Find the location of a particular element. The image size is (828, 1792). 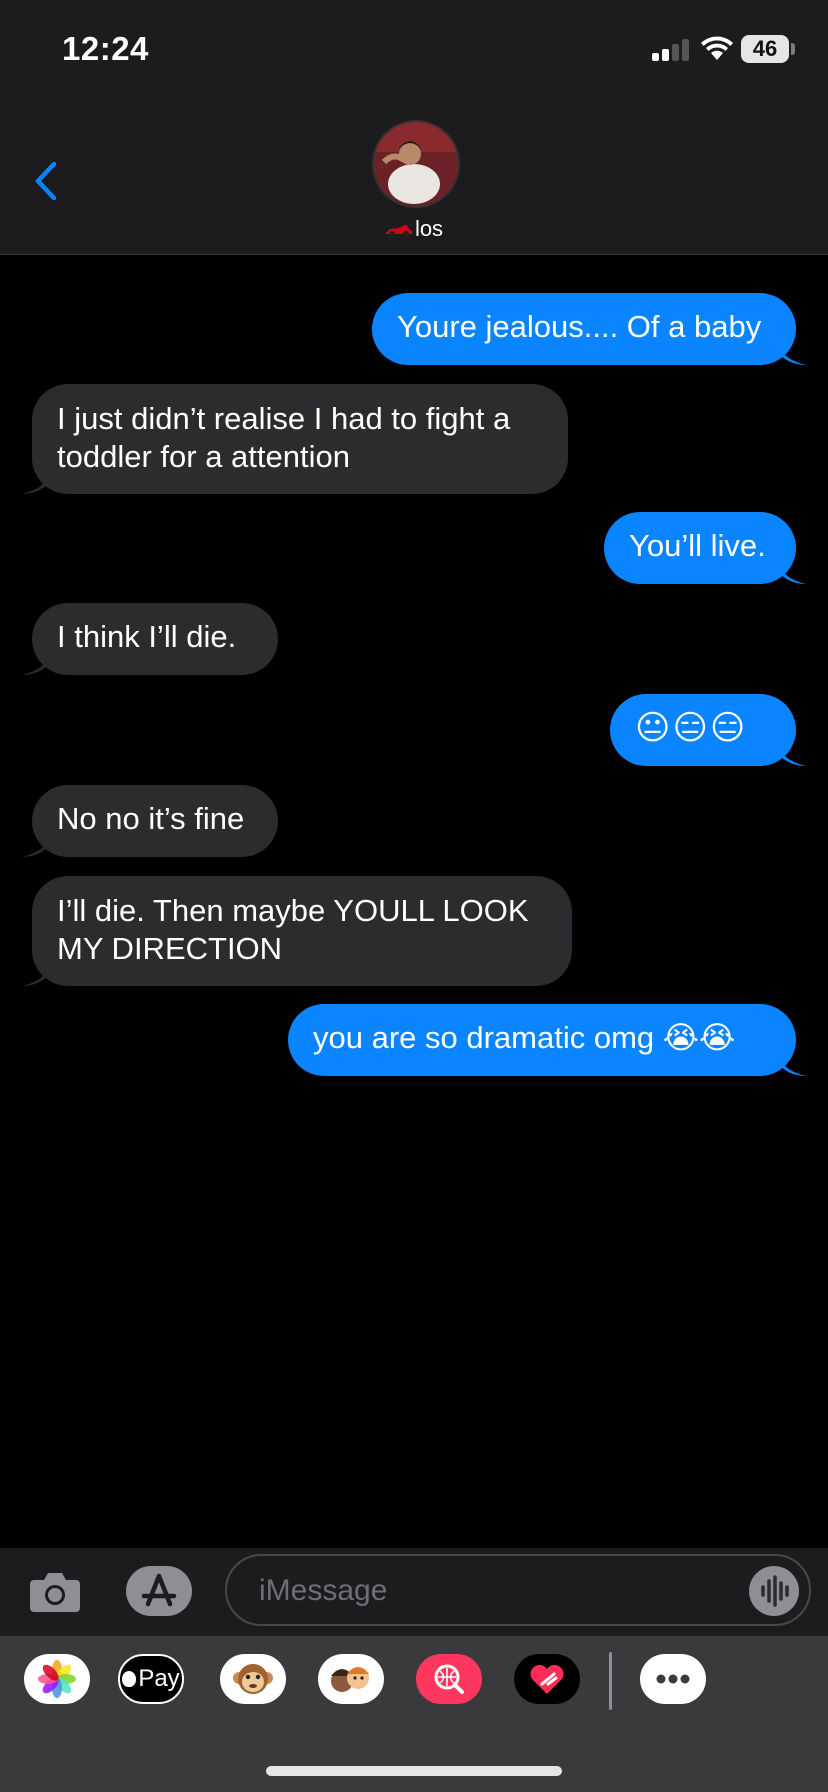

status-time: 12:24 is located at coordinates (105, 48).